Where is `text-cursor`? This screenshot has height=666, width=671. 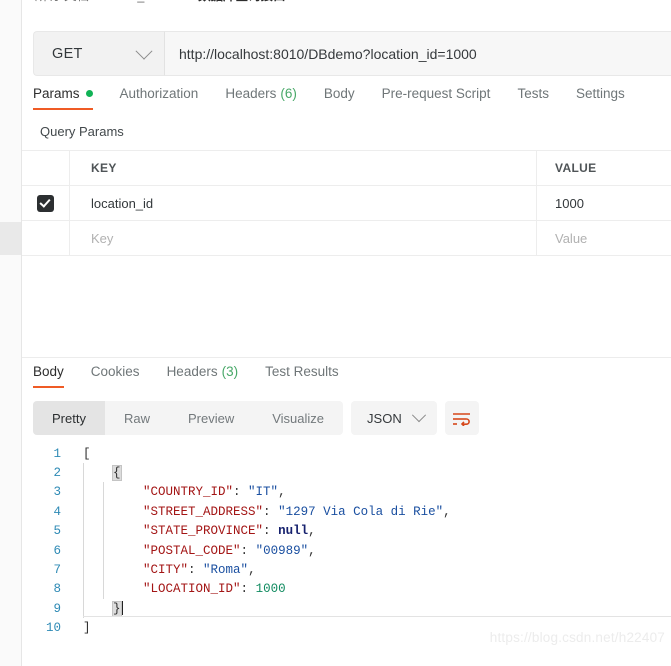
text-cursor is located at coordinates (122, 608).